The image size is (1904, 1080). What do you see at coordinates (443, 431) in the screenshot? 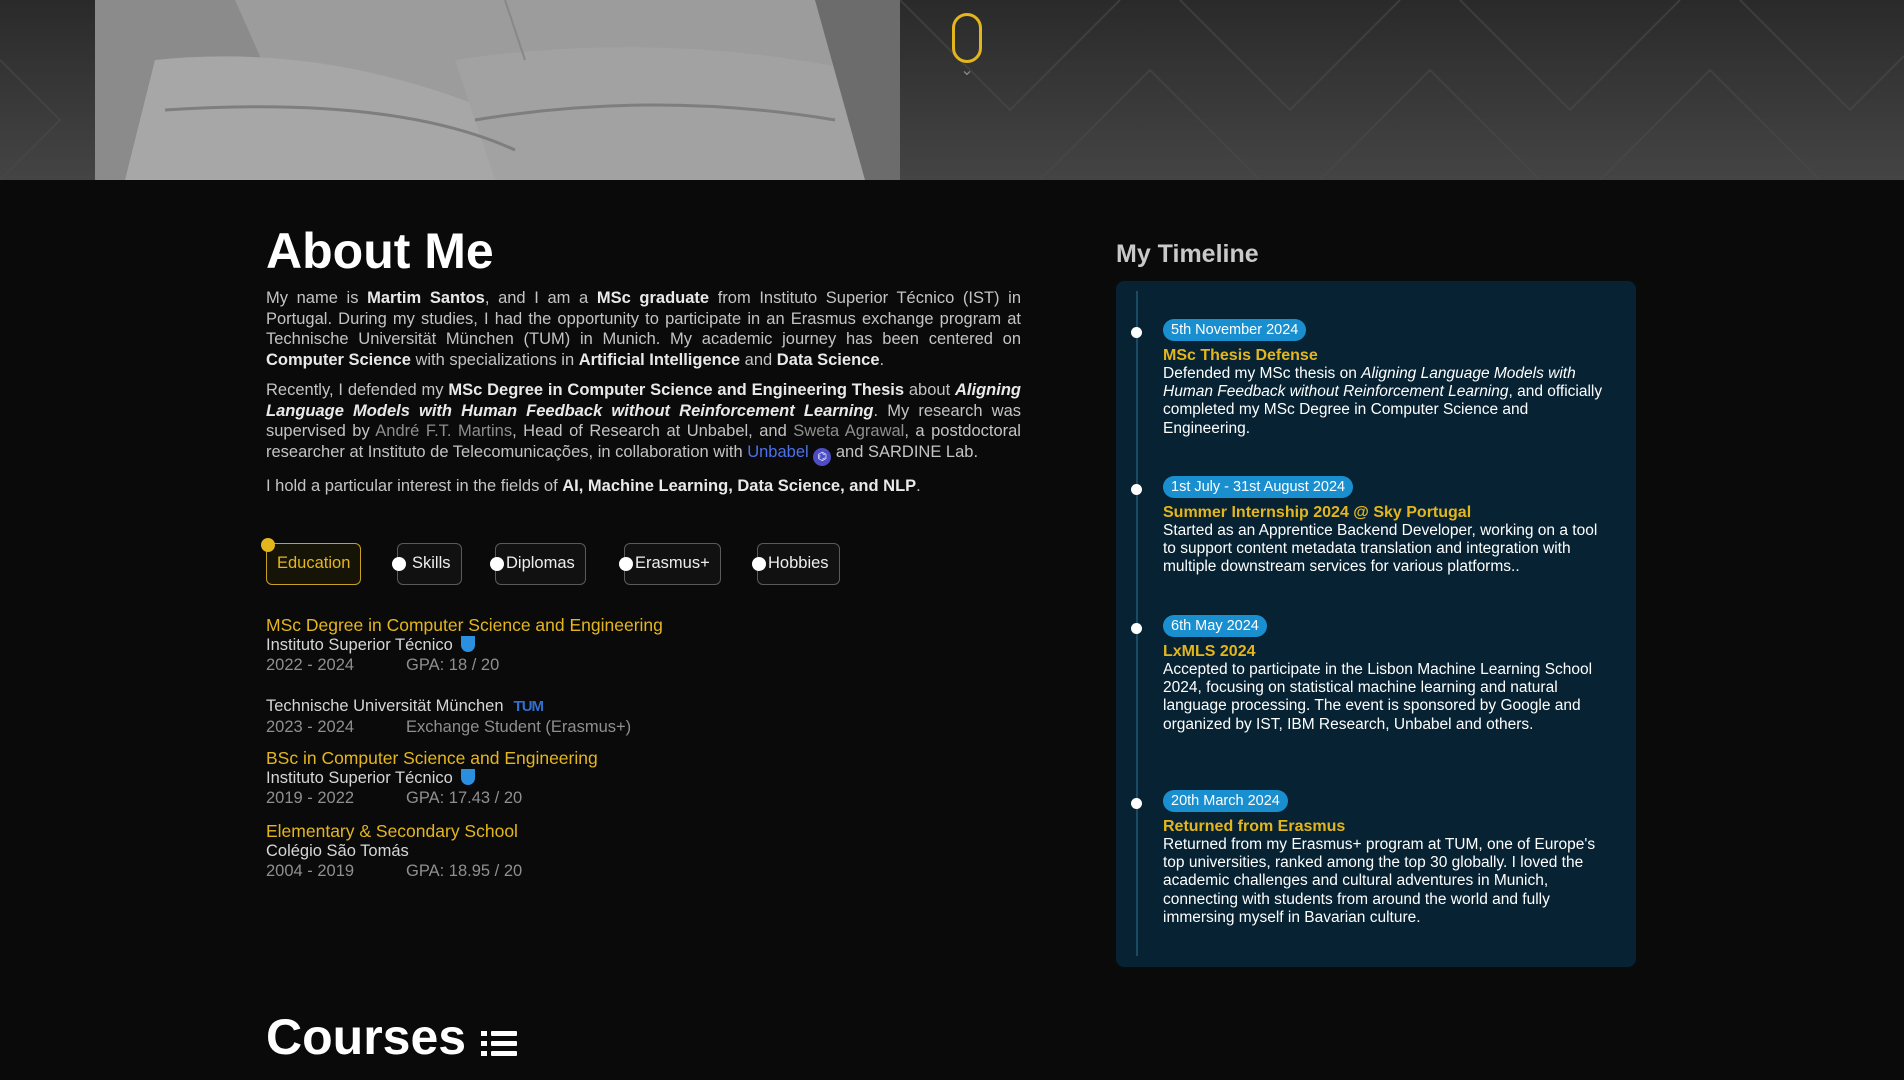
I see `text-link: André F.T. Martins` at bounding box center [443, 431].